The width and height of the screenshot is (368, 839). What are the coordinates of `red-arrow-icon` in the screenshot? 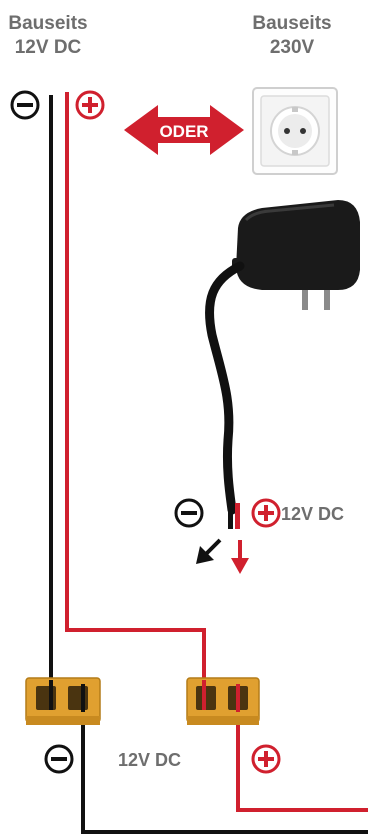 It's located at (240, 557).